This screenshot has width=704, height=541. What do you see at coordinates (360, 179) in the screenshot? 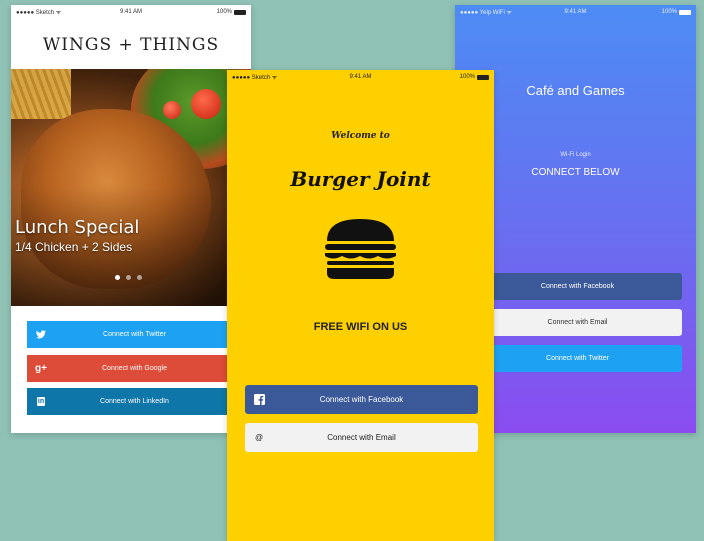
I see `brand-title: Burger Joint` at bounding box center [360, 179].